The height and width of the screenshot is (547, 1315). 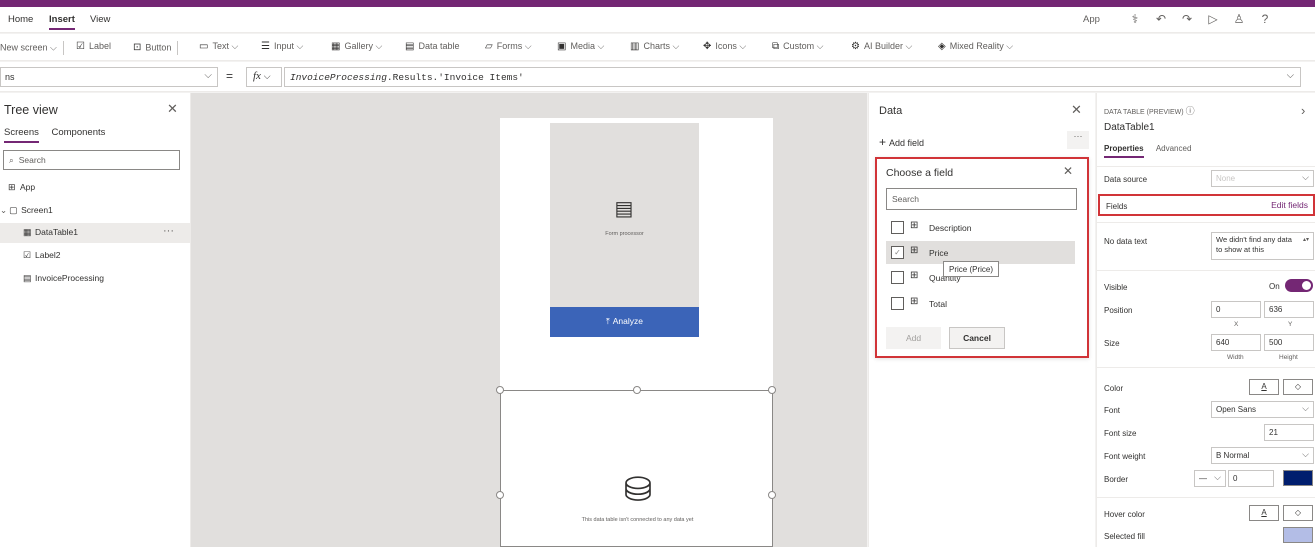 I want to click on fill-color-button: ◇, so click(x=1298, y=387).